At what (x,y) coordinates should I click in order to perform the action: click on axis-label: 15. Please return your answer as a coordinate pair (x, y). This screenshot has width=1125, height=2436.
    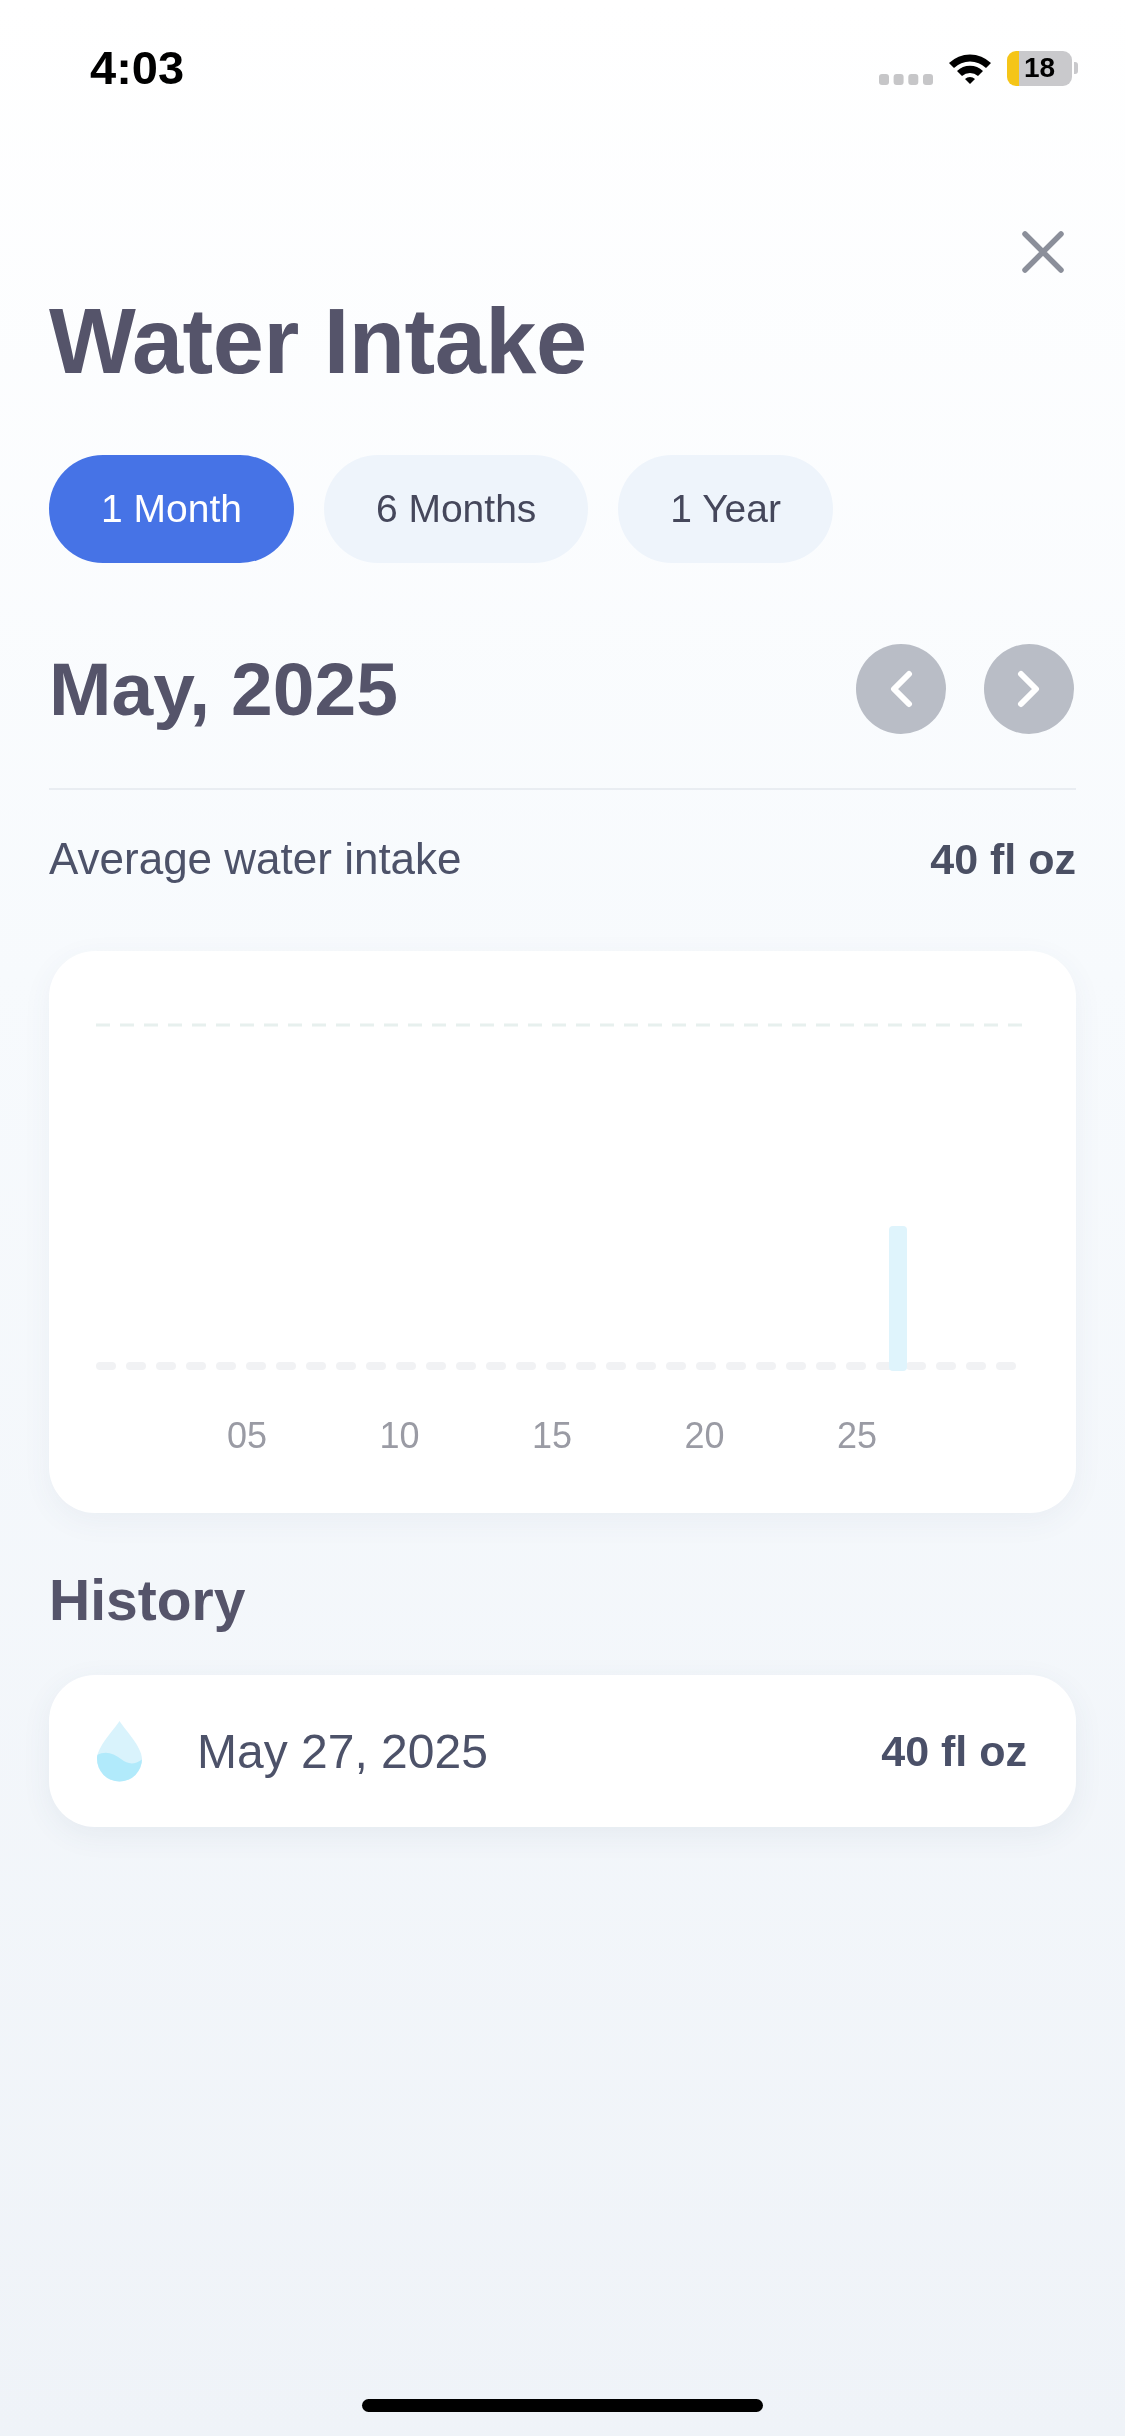
    Looking at the image, I should click on (552, 1435).